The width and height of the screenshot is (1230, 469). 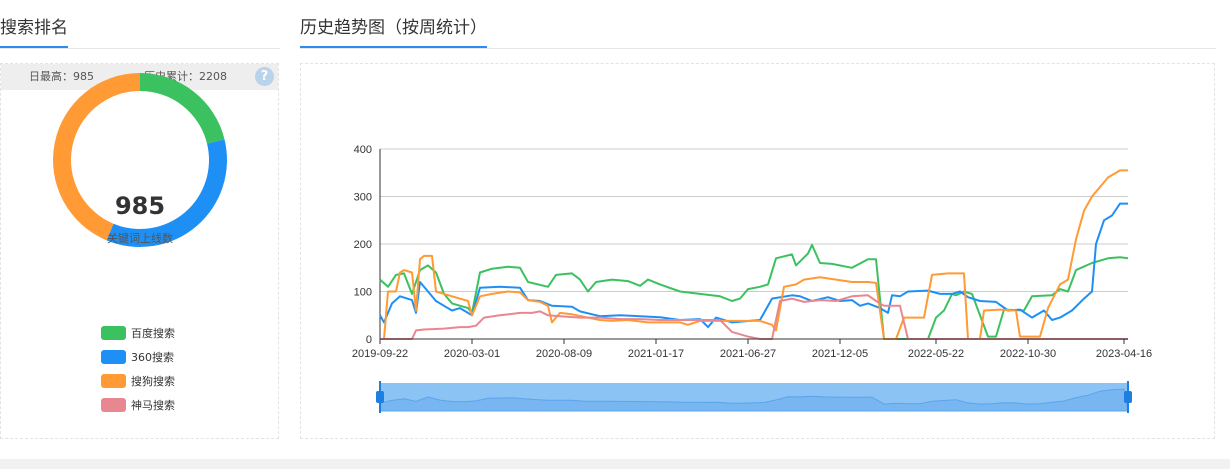 I want to click on legend-label: 360搜索, so click(x=152, y=357).